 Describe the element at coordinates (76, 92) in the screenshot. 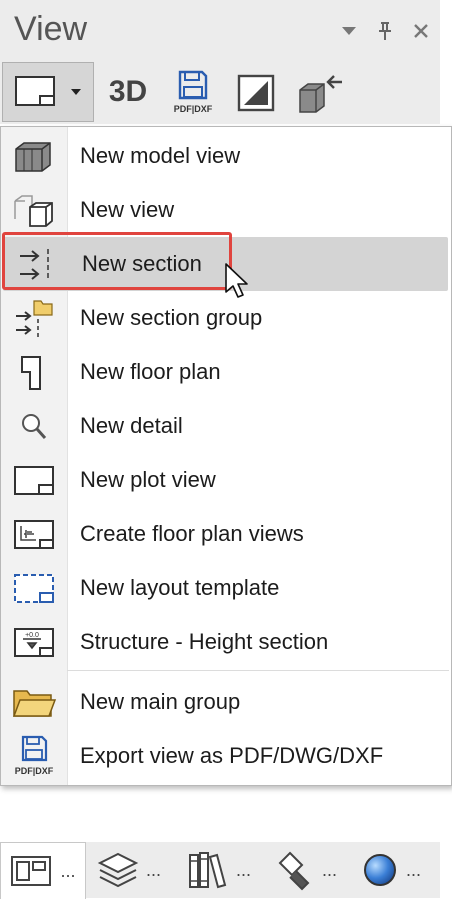

I see `chevron-down-icon` at that location.